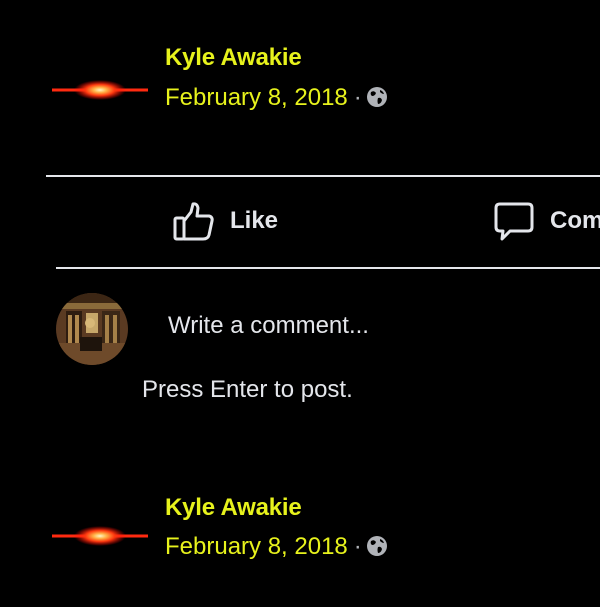  I want to click on comment-input, so click(375, 326).